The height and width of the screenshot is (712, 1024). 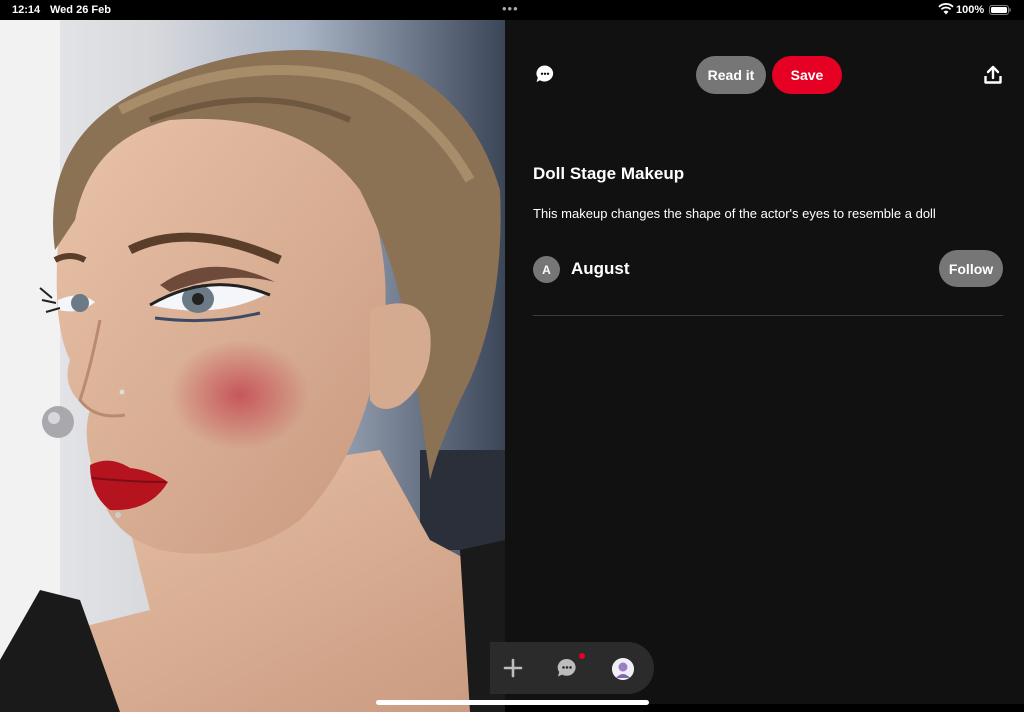 What do you see at coordinates (80, 10) in the screenshot?
I see `status-date: Wed 26 Feb` at bounding box center [80, 10].